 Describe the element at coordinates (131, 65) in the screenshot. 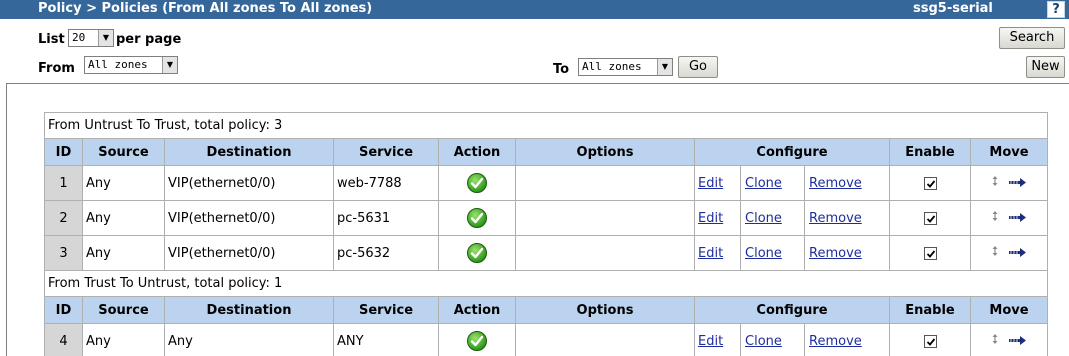

I see `from-zone-select: All zones ▼` at that location.